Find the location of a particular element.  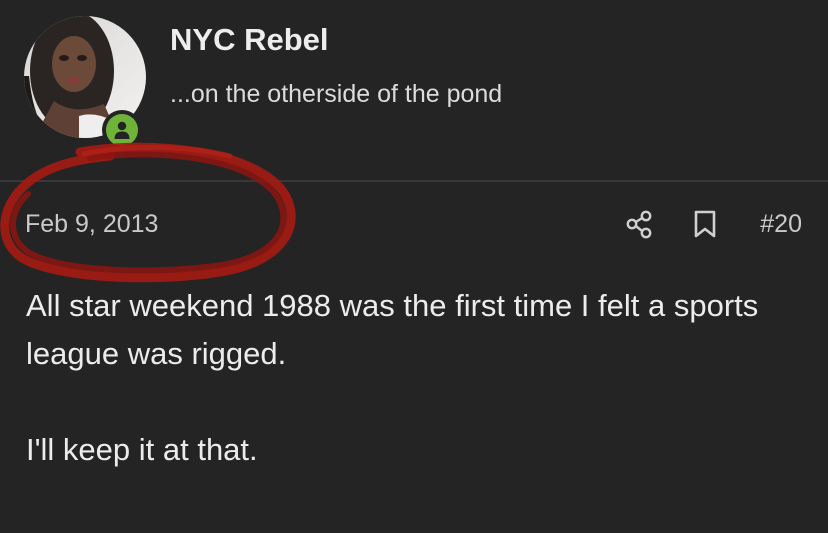

online-status-badge is located at coordinates (122, 130).